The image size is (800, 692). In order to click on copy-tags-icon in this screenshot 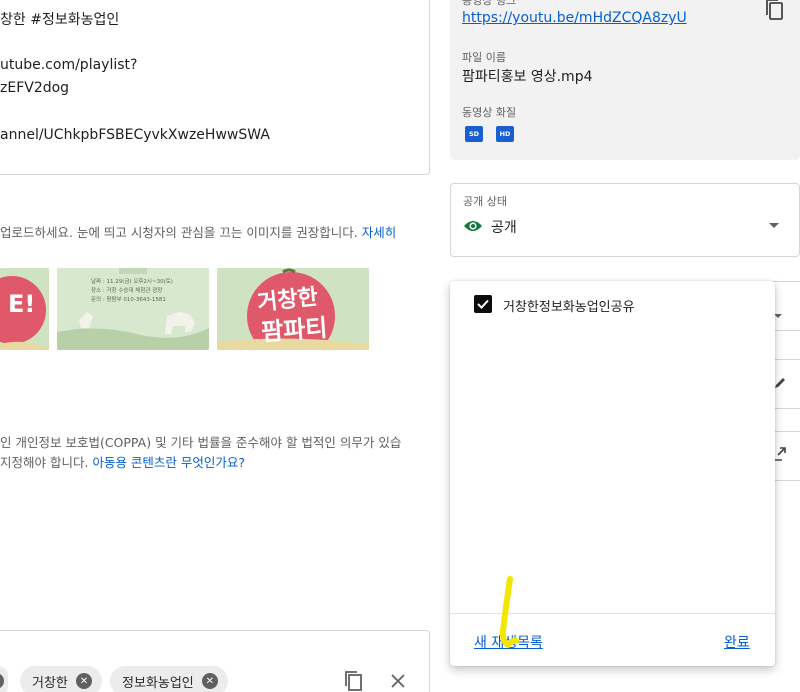, I will do `click(354, 680)`.